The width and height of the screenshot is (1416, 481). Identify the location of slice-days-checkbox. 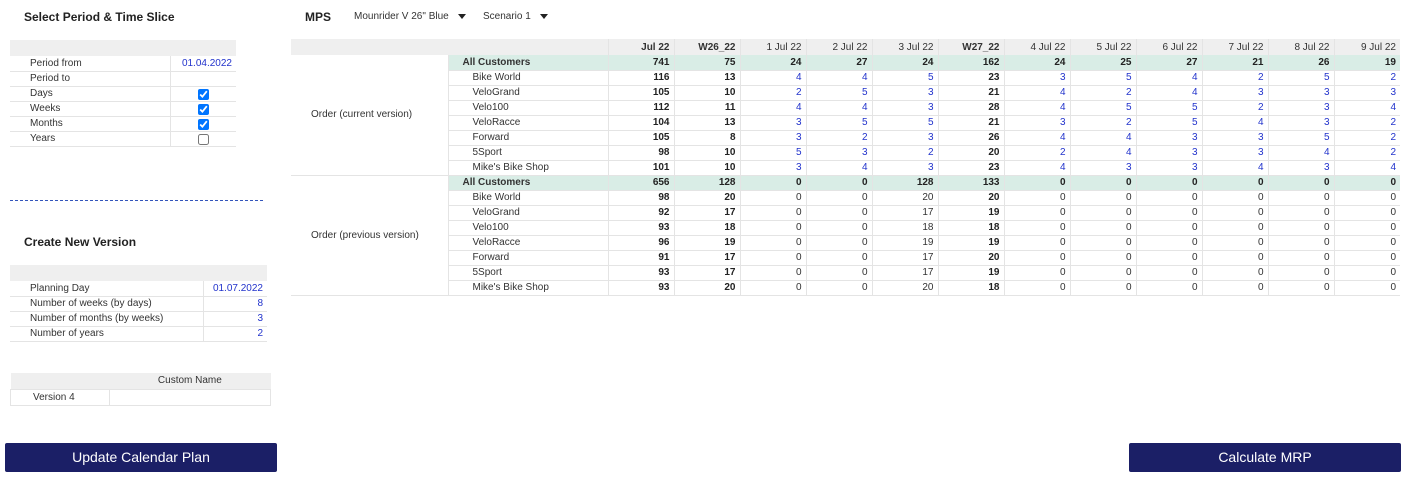
(203, 94).